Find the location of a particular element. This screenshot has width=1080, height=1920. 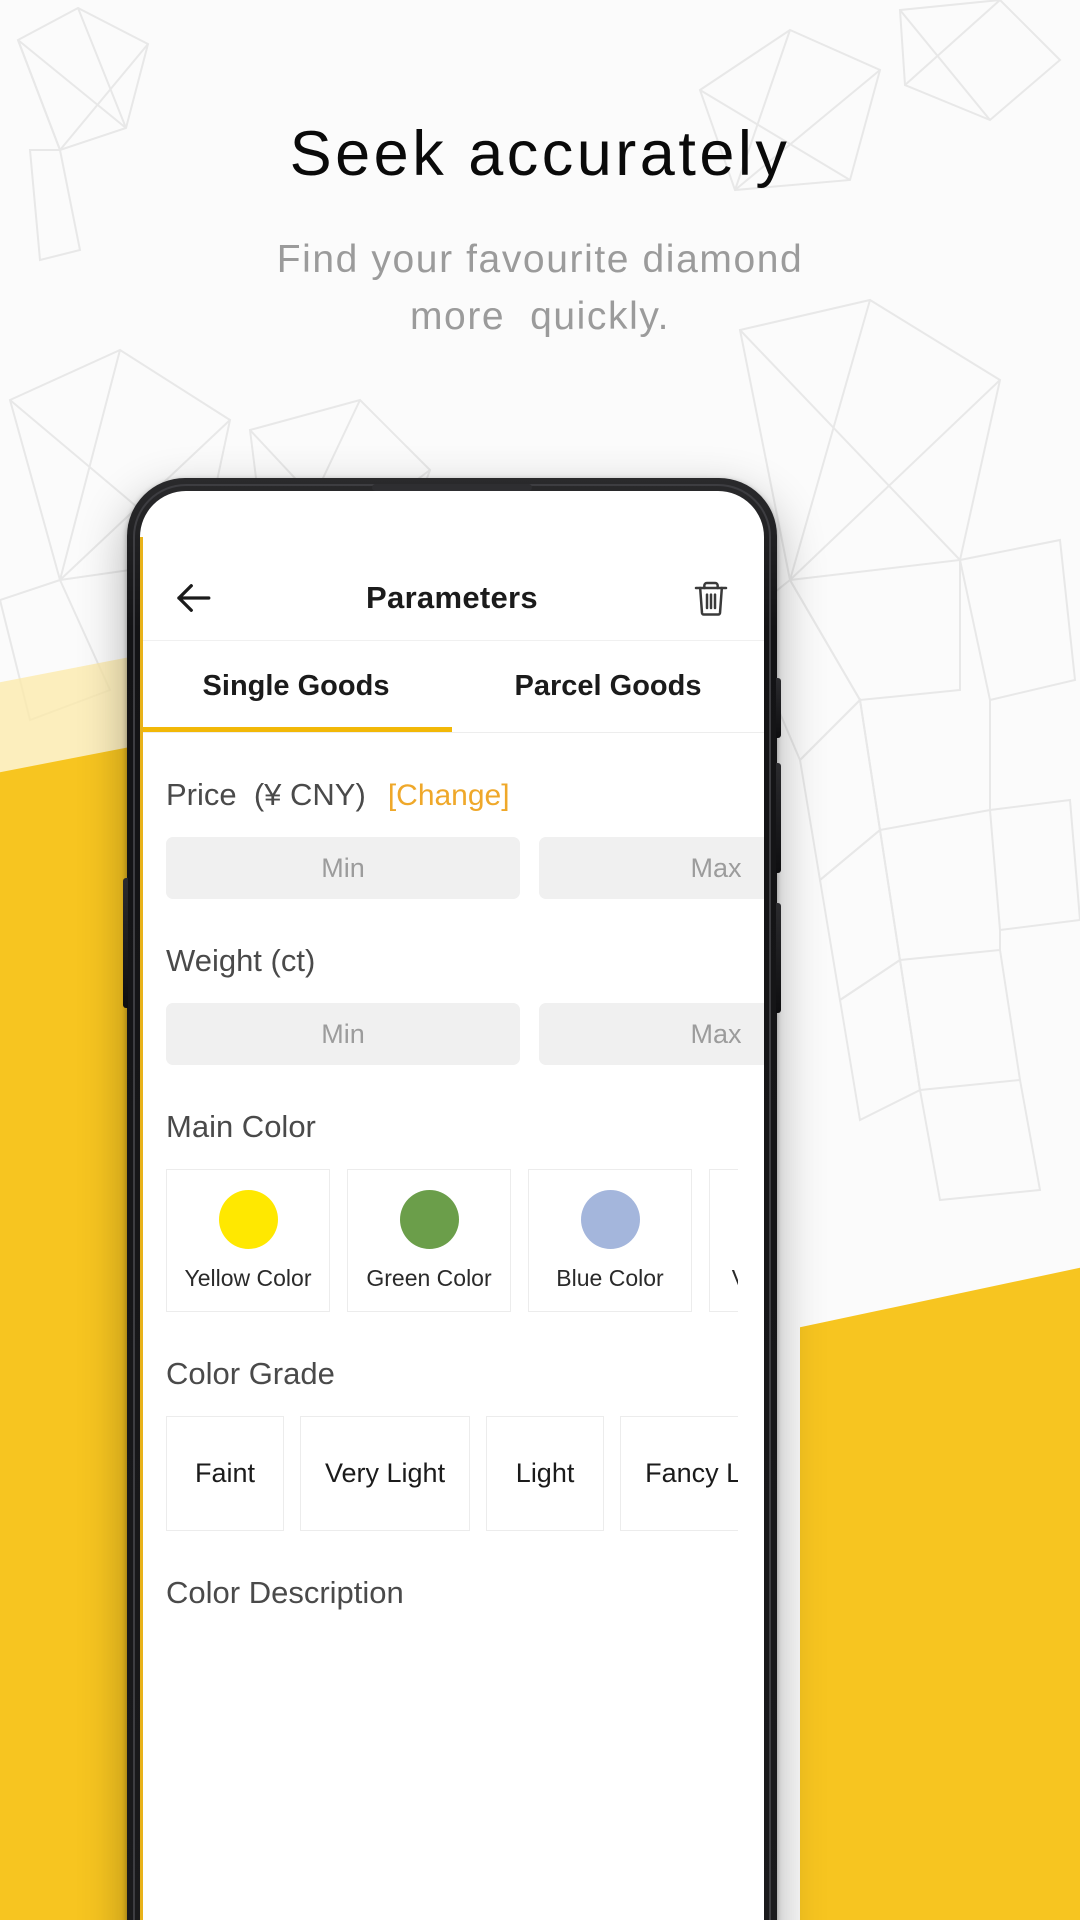

grade-option-fancy-light: Fancy Light is located at coordinates (679, 1473).